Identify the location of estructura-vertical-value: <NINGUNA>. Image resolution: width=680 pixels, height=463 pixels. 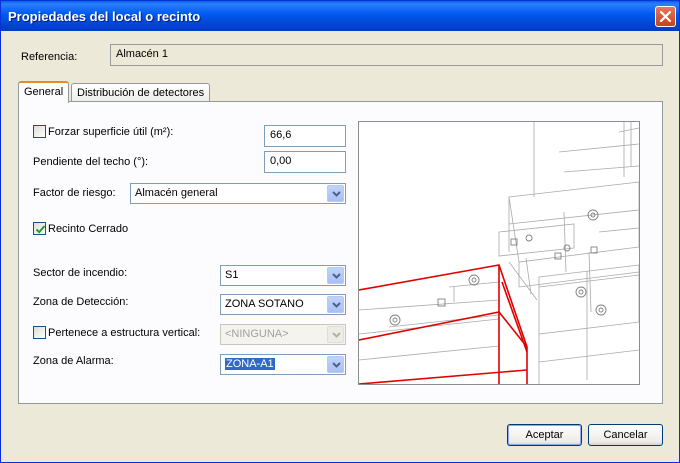
(257, 334).